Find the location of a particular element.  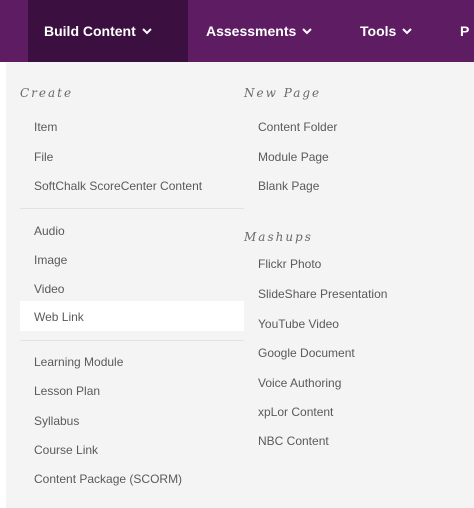

menu-item-learning-module: Learning Module is located at coordinates (78, 362).